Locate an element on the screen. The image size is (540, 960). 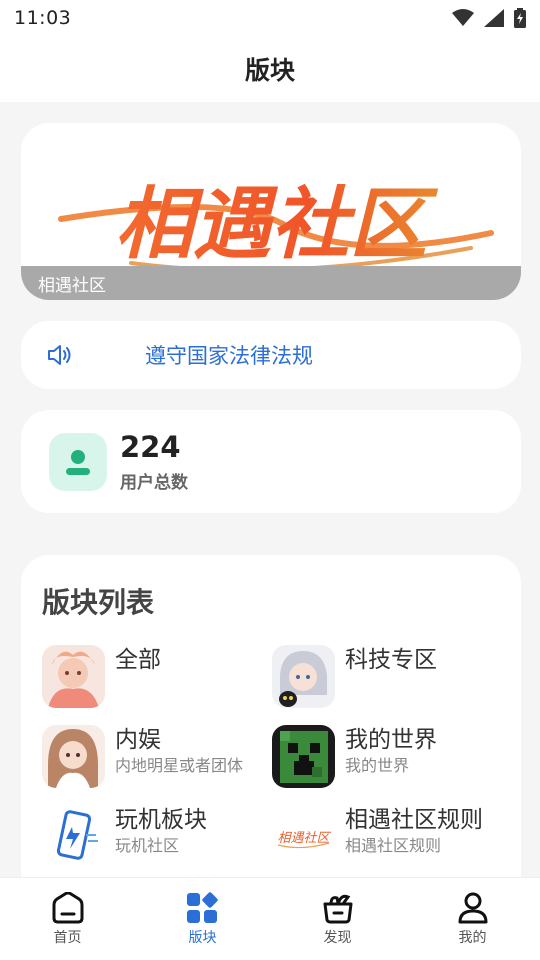
board-thumb-tech is located at coordinates (303, 676).